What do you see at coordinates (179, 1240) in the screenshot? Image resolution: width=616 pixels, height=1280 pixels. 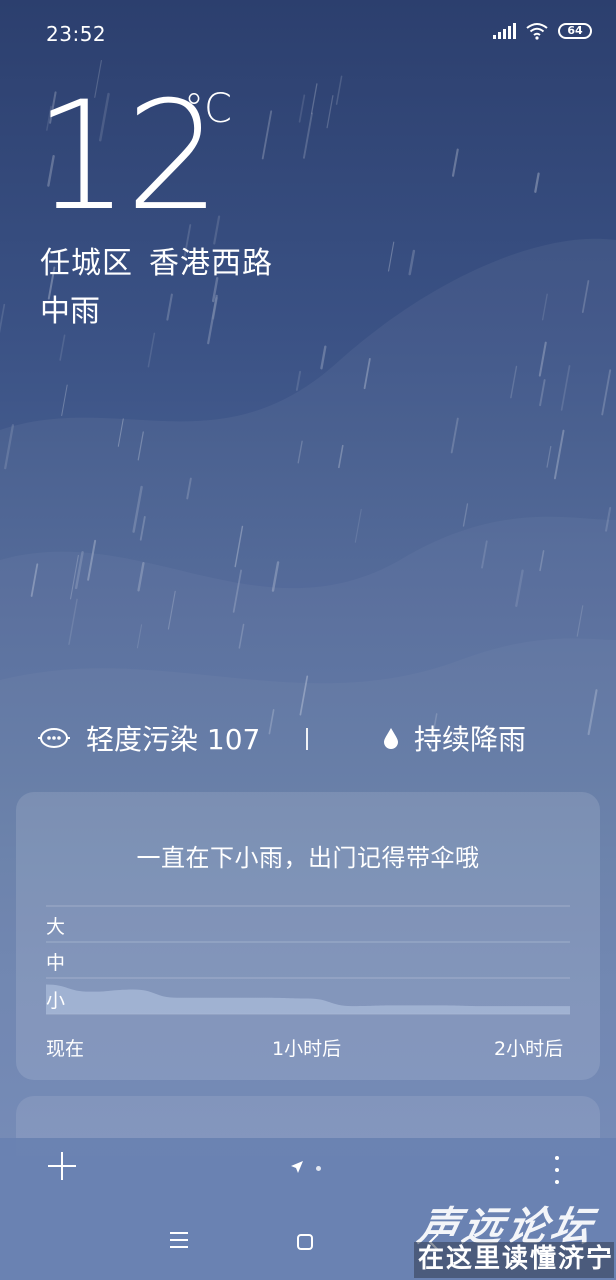 I see `menu-icon` at bounding box center [179, 1240].